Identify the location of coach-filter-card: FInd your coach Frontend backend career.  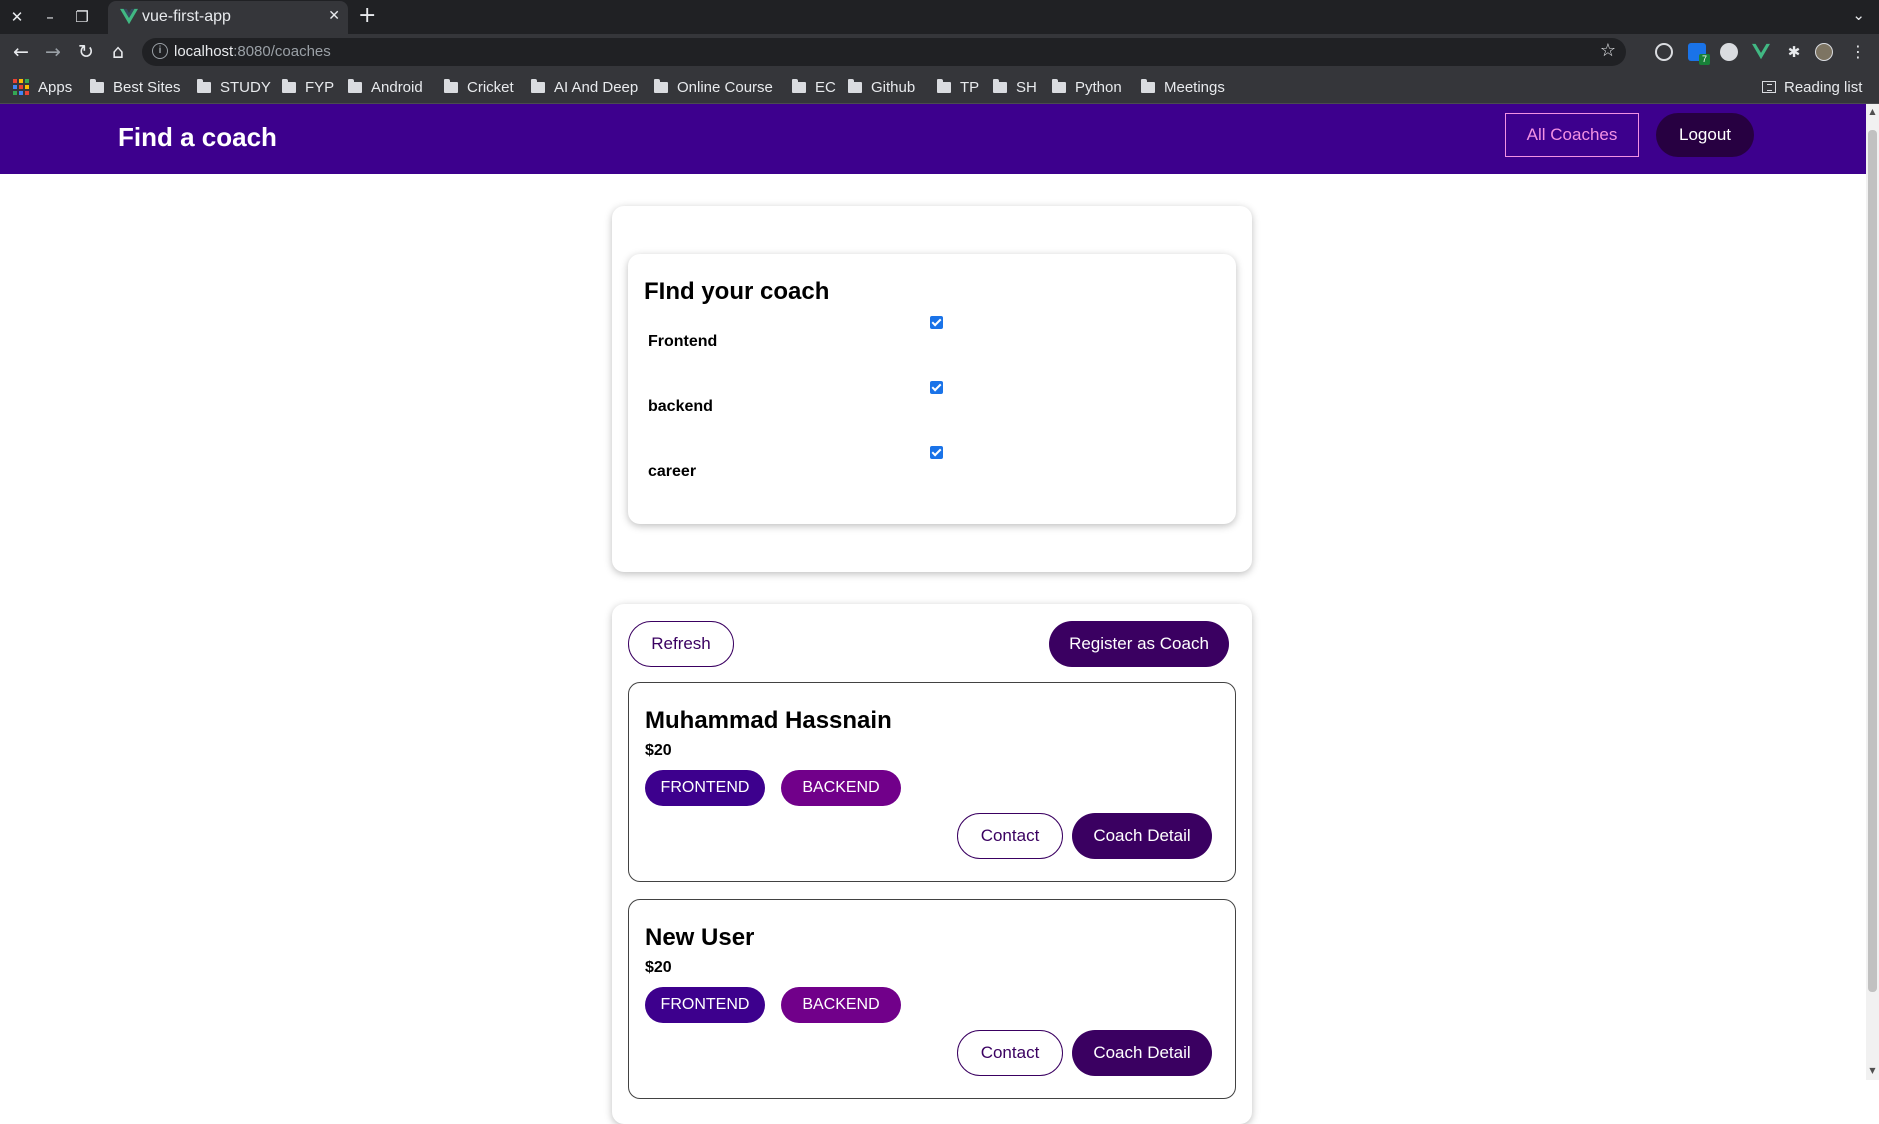
(932, 389).